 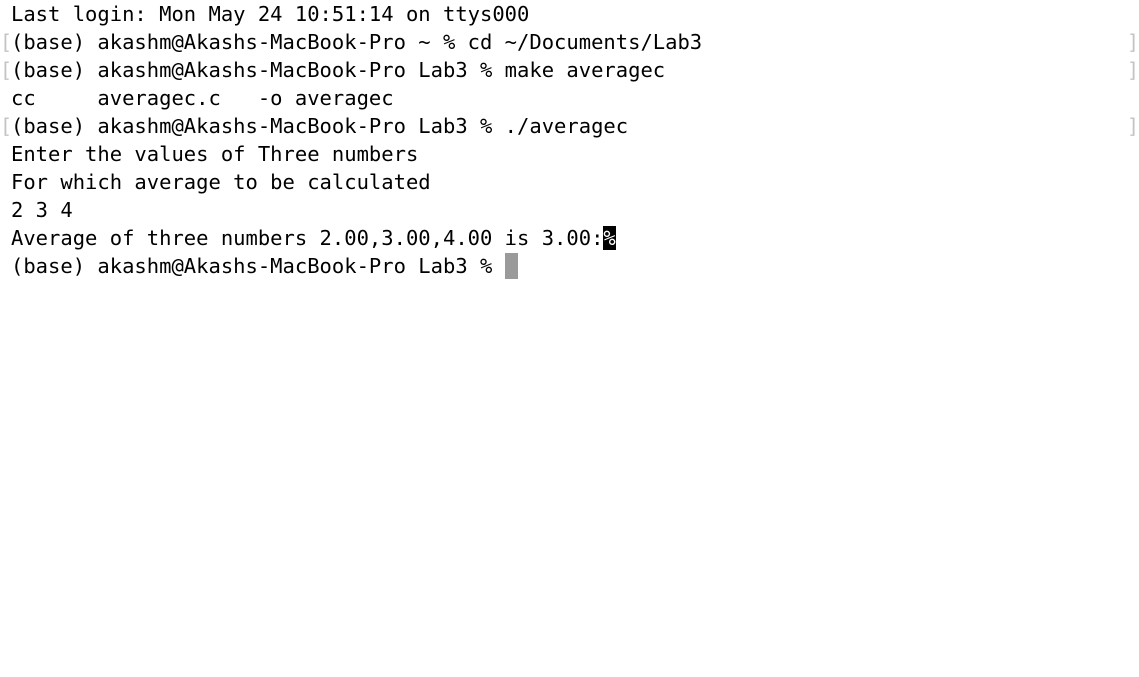 What do you see at coordinates (569, 98) in the screenshot?
I see `terminal-line-make-output: cc averagec.c -o averagec` at bounding box center [569, 98].